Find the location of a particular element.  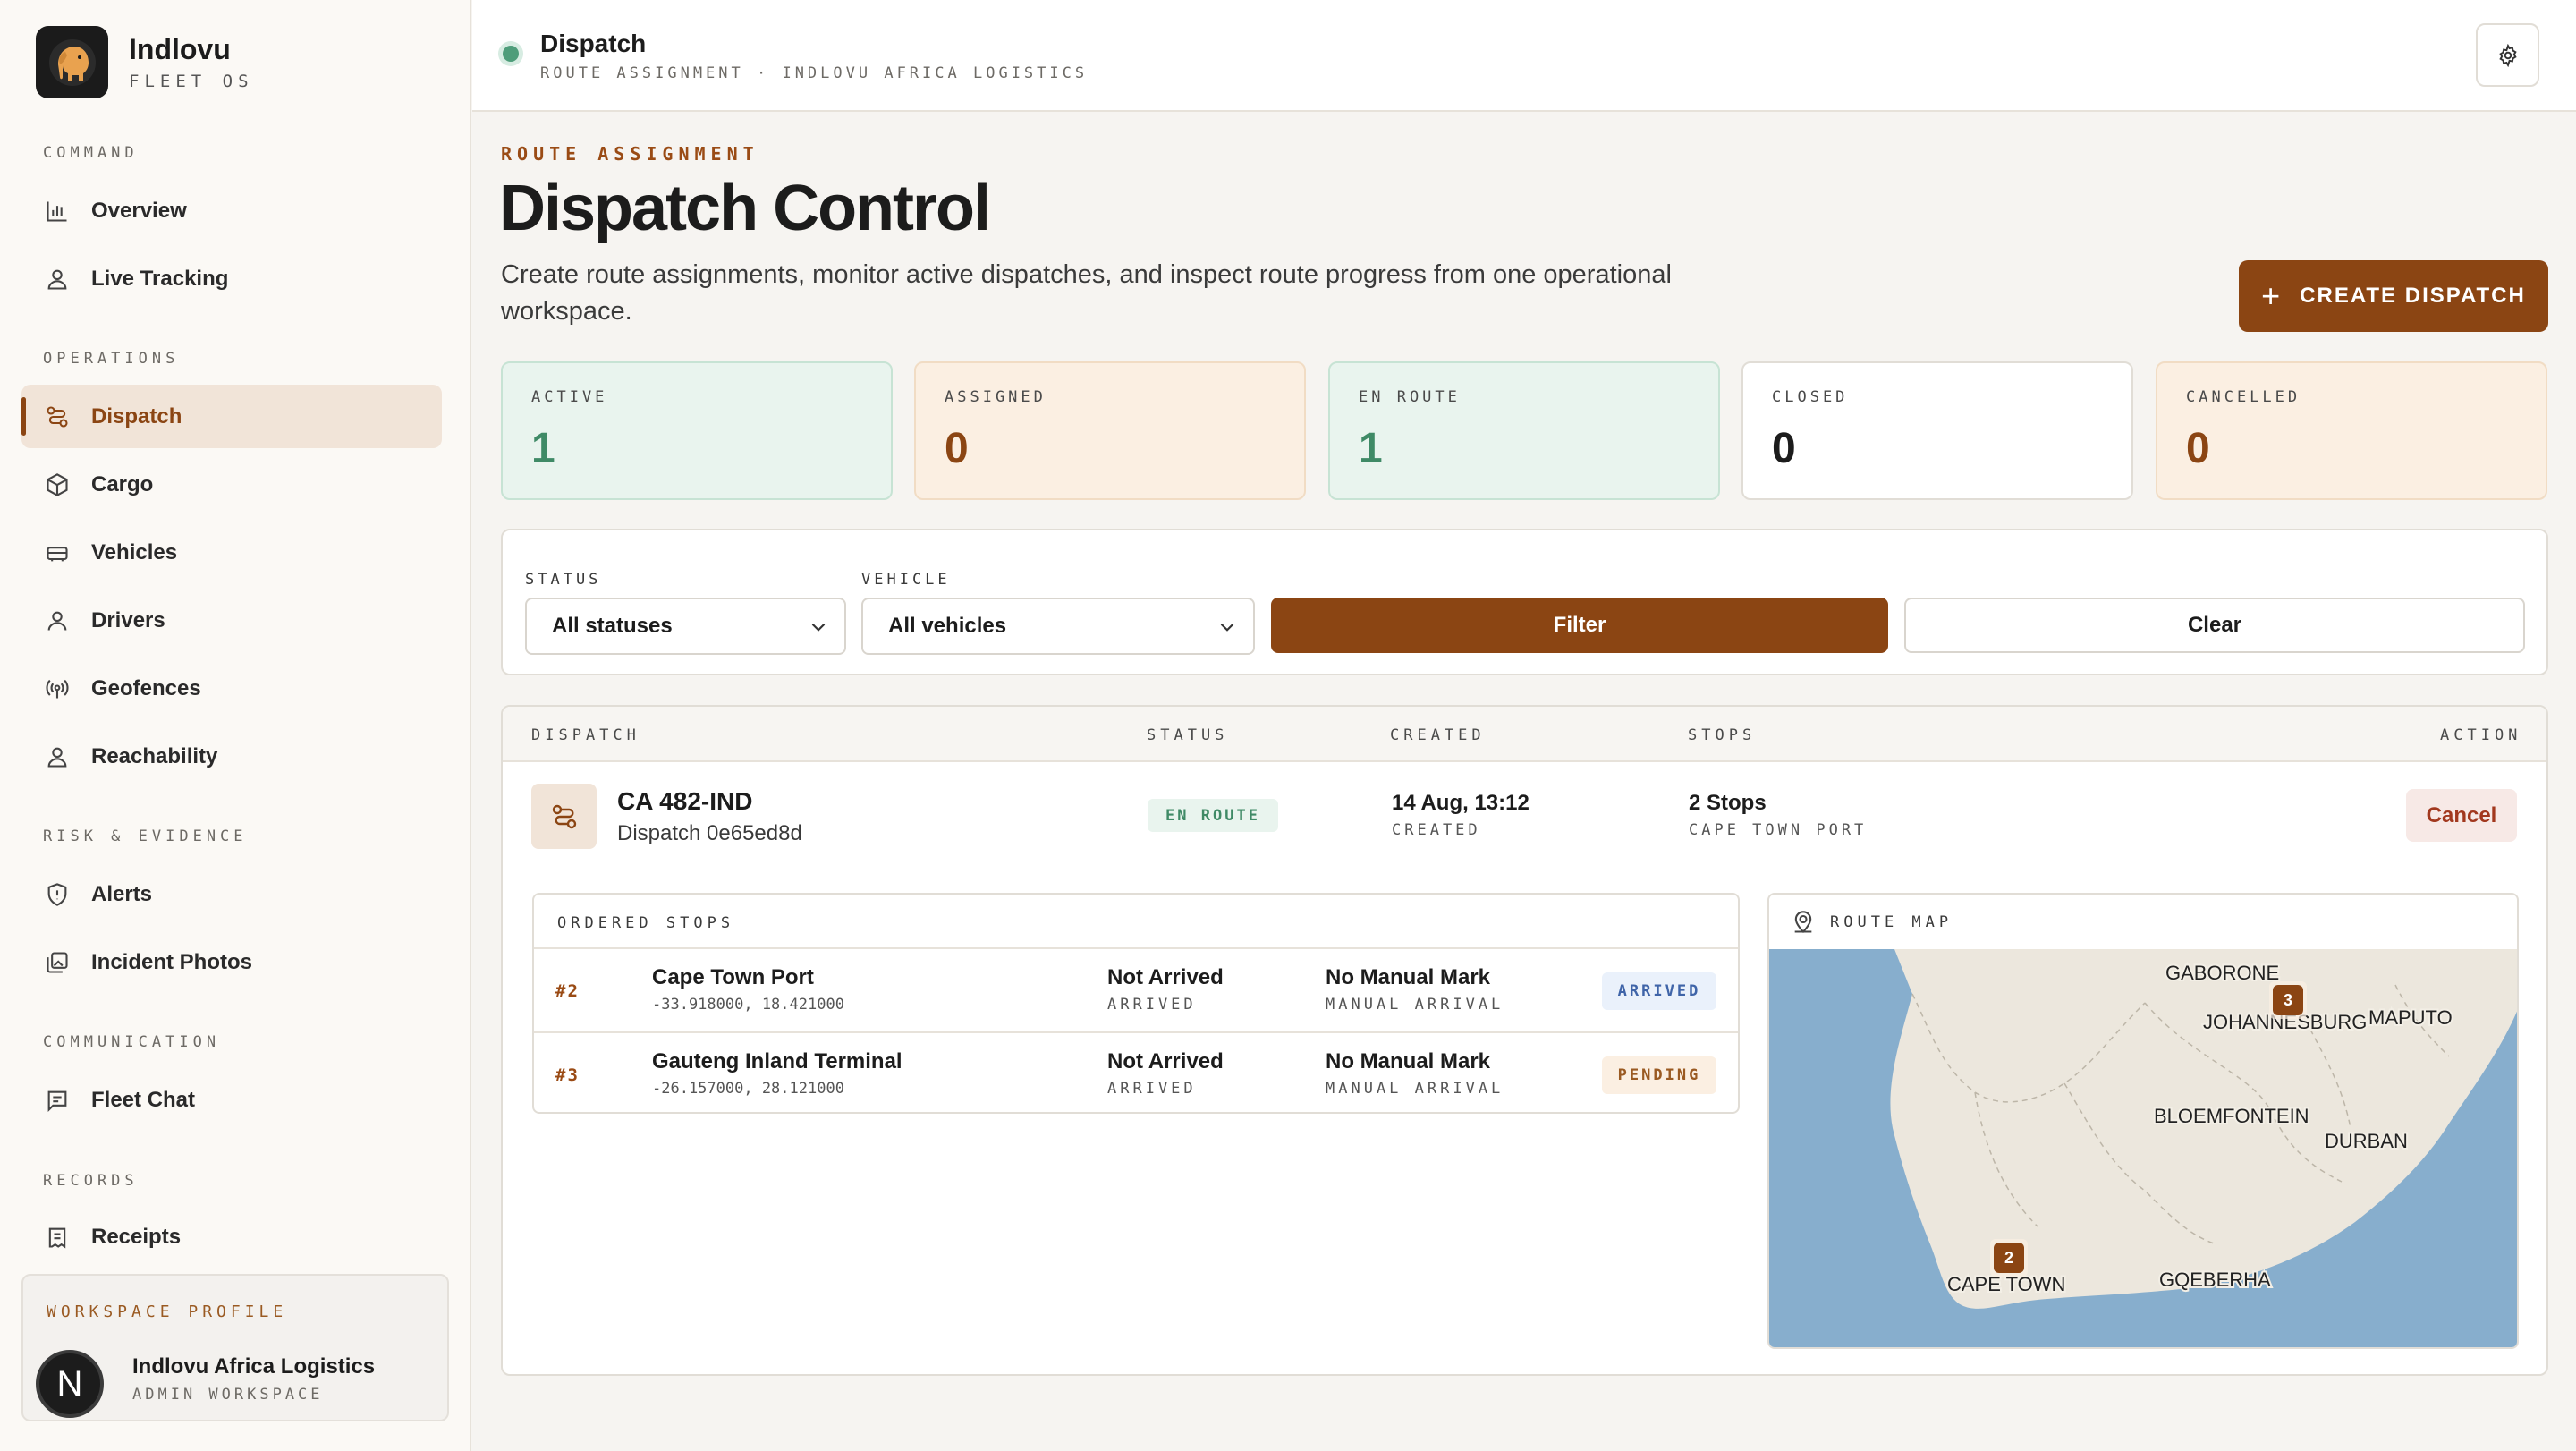

sidebar-item-receipts: Receipts is located at coordinates (231, 1237).